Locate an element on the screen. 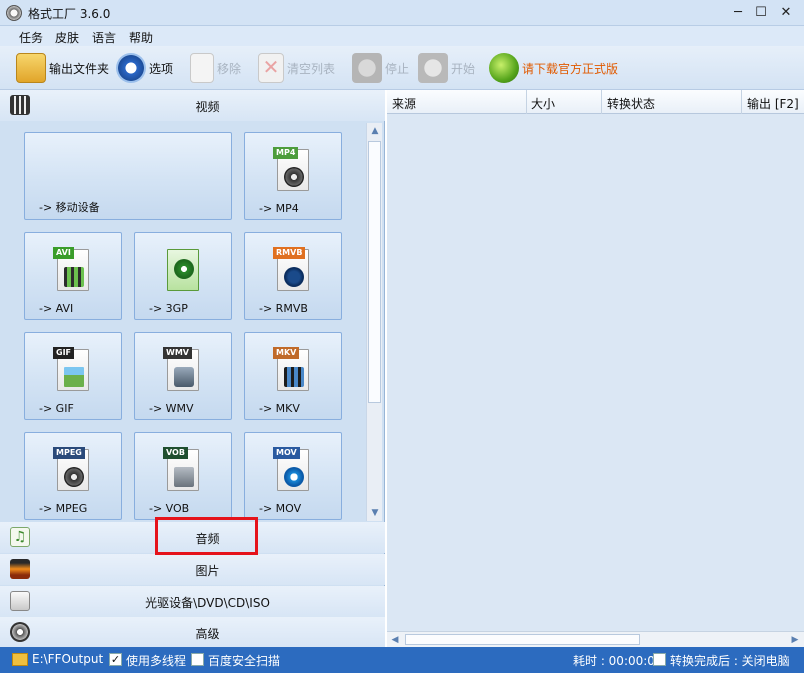 This screenshot has height=673, width=804. category-advanced: 高级 is located at coordinates (192, 632).